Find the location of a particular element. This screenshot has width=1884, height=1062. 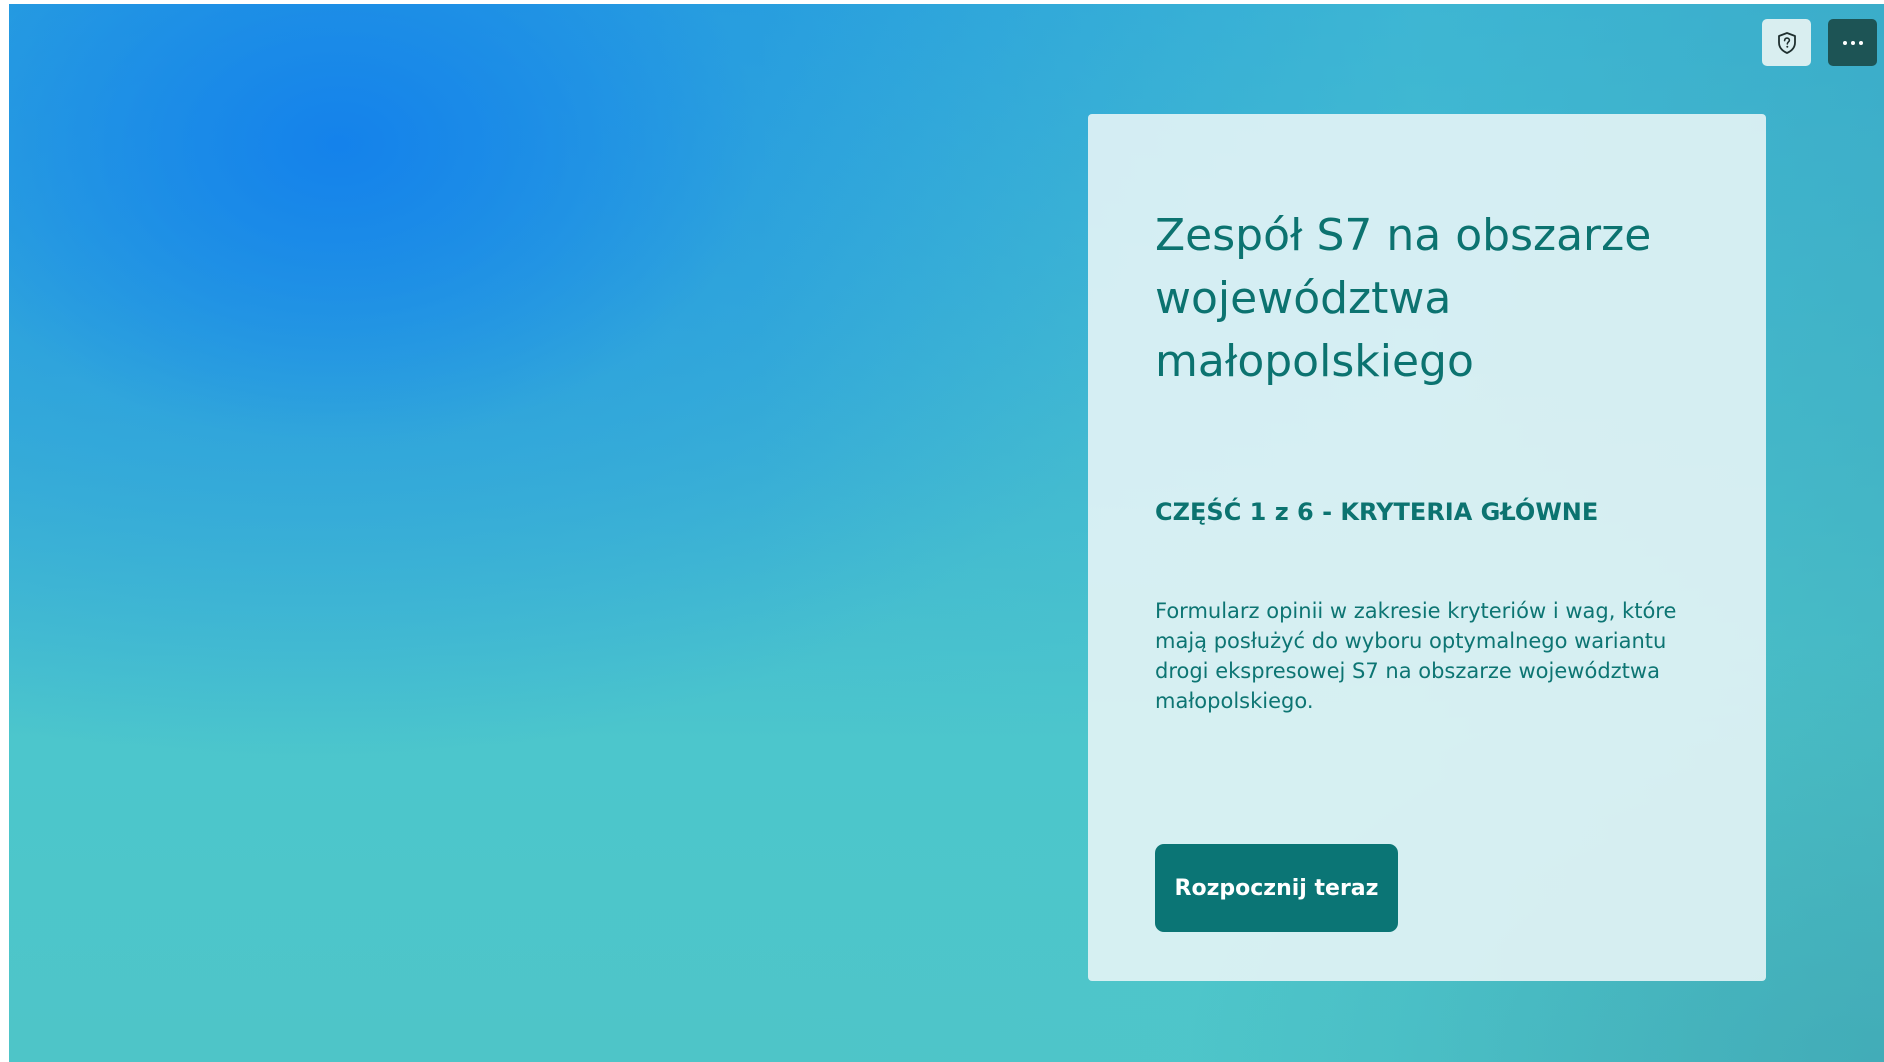

start-now-button: Rozpocznij teraz is located at coordinates (1276, 888).